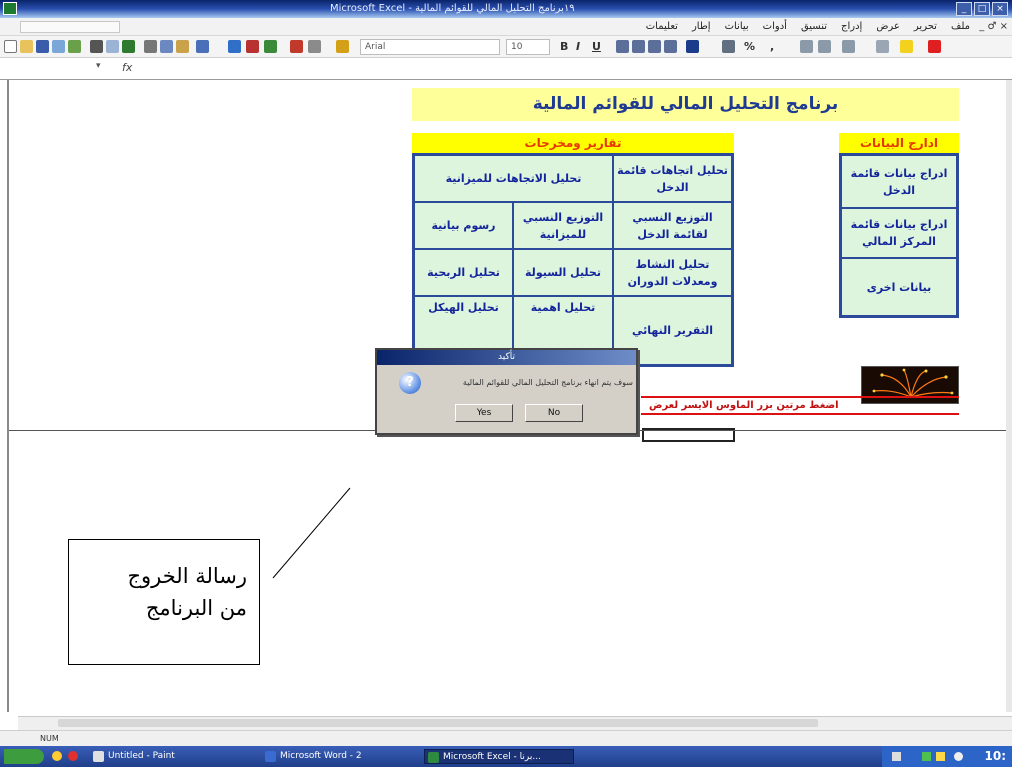 The image size is (1012, 767). What do you see at coordinates (98, 756) in the screenshot?
I see `paint-icon` at bounding box center [98, 756].